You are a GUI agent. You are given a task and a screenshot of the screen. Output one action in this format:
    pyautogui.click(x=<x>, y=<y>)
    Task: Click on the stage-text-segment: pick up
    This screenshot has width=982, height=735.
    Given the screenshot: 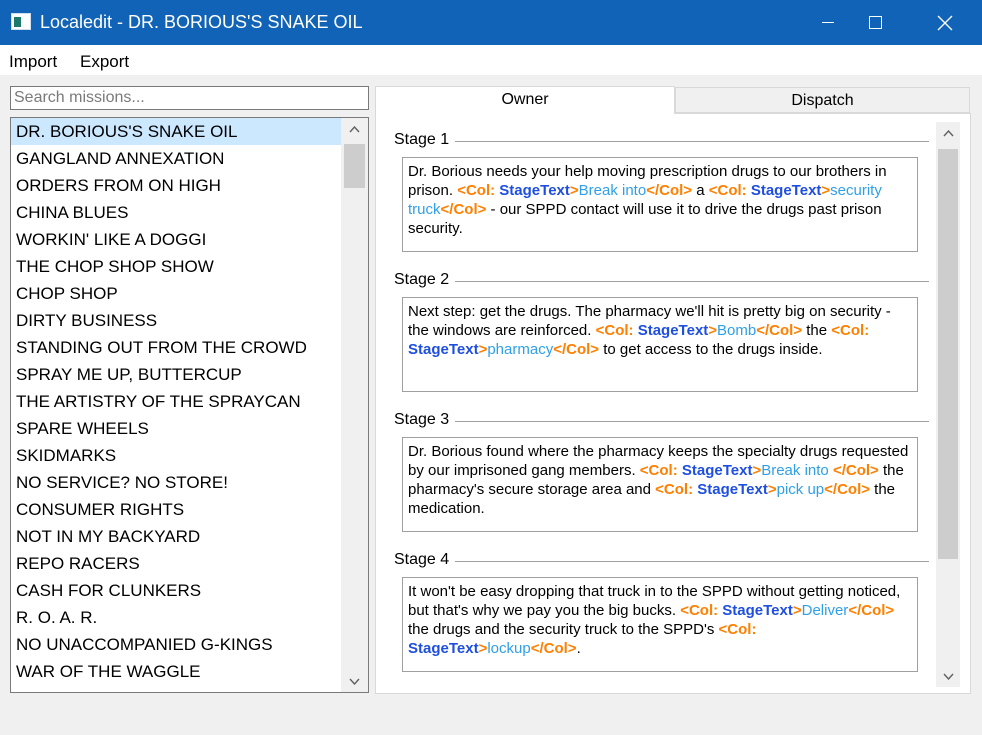 What is the action you would take?
    pyautogui.click(x=800, y=489)
    